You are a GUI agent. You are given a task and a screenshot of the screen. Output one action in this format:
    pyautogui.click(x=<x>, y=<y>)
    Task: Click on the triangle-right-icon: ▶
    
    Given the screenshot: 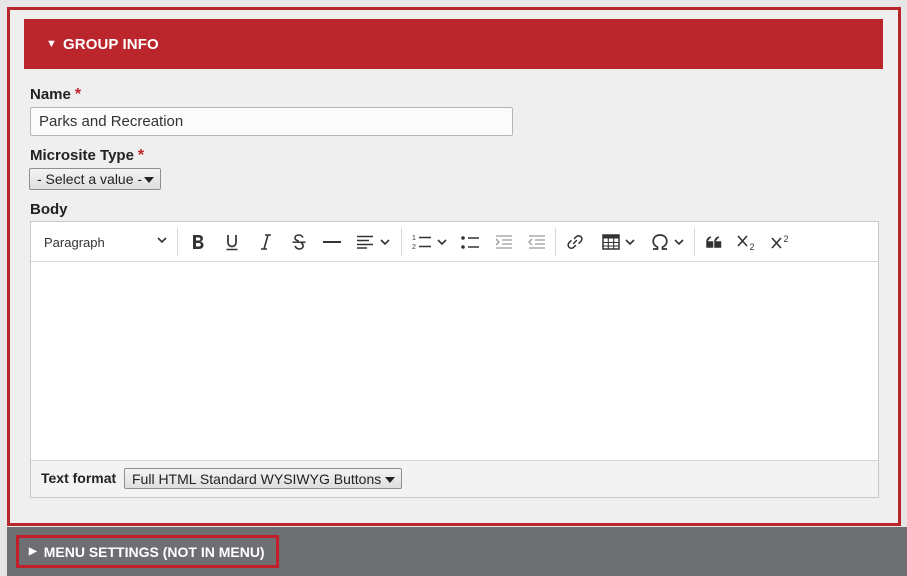 What is the action you would take?
    pyautogui.click(x=33, y=551)
    